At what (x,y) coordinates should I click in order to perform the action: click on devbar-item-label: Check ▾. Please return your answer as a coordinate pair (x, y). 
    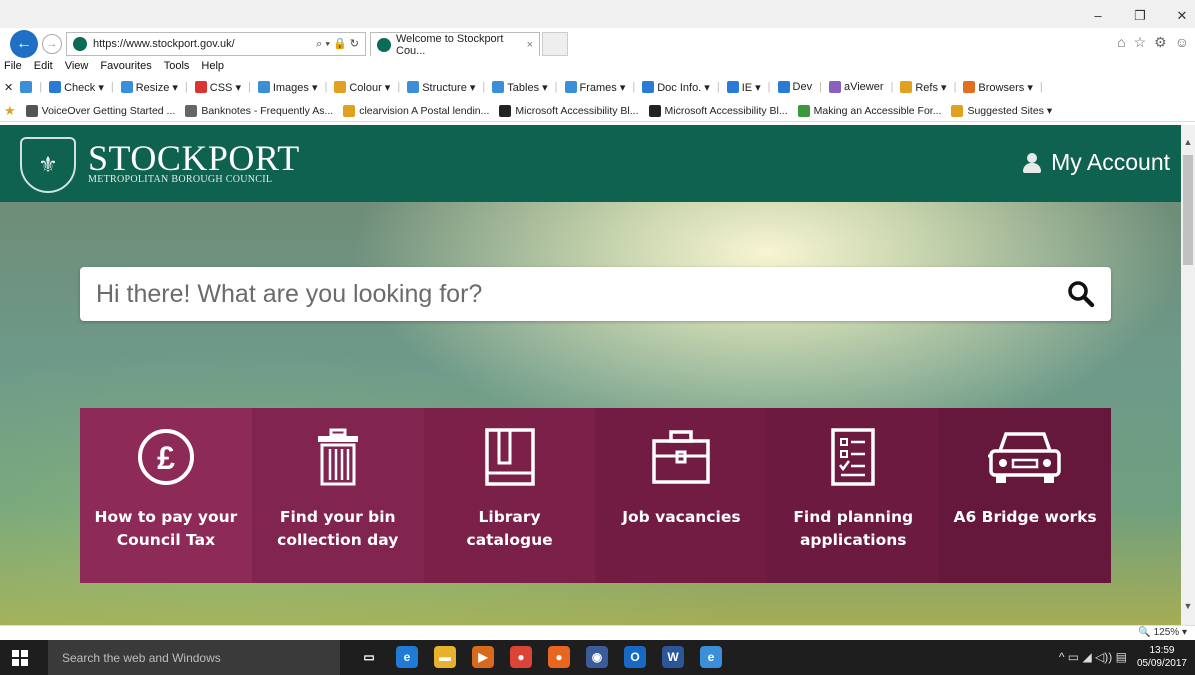
    Looking at the image, I should click on (84, 87).